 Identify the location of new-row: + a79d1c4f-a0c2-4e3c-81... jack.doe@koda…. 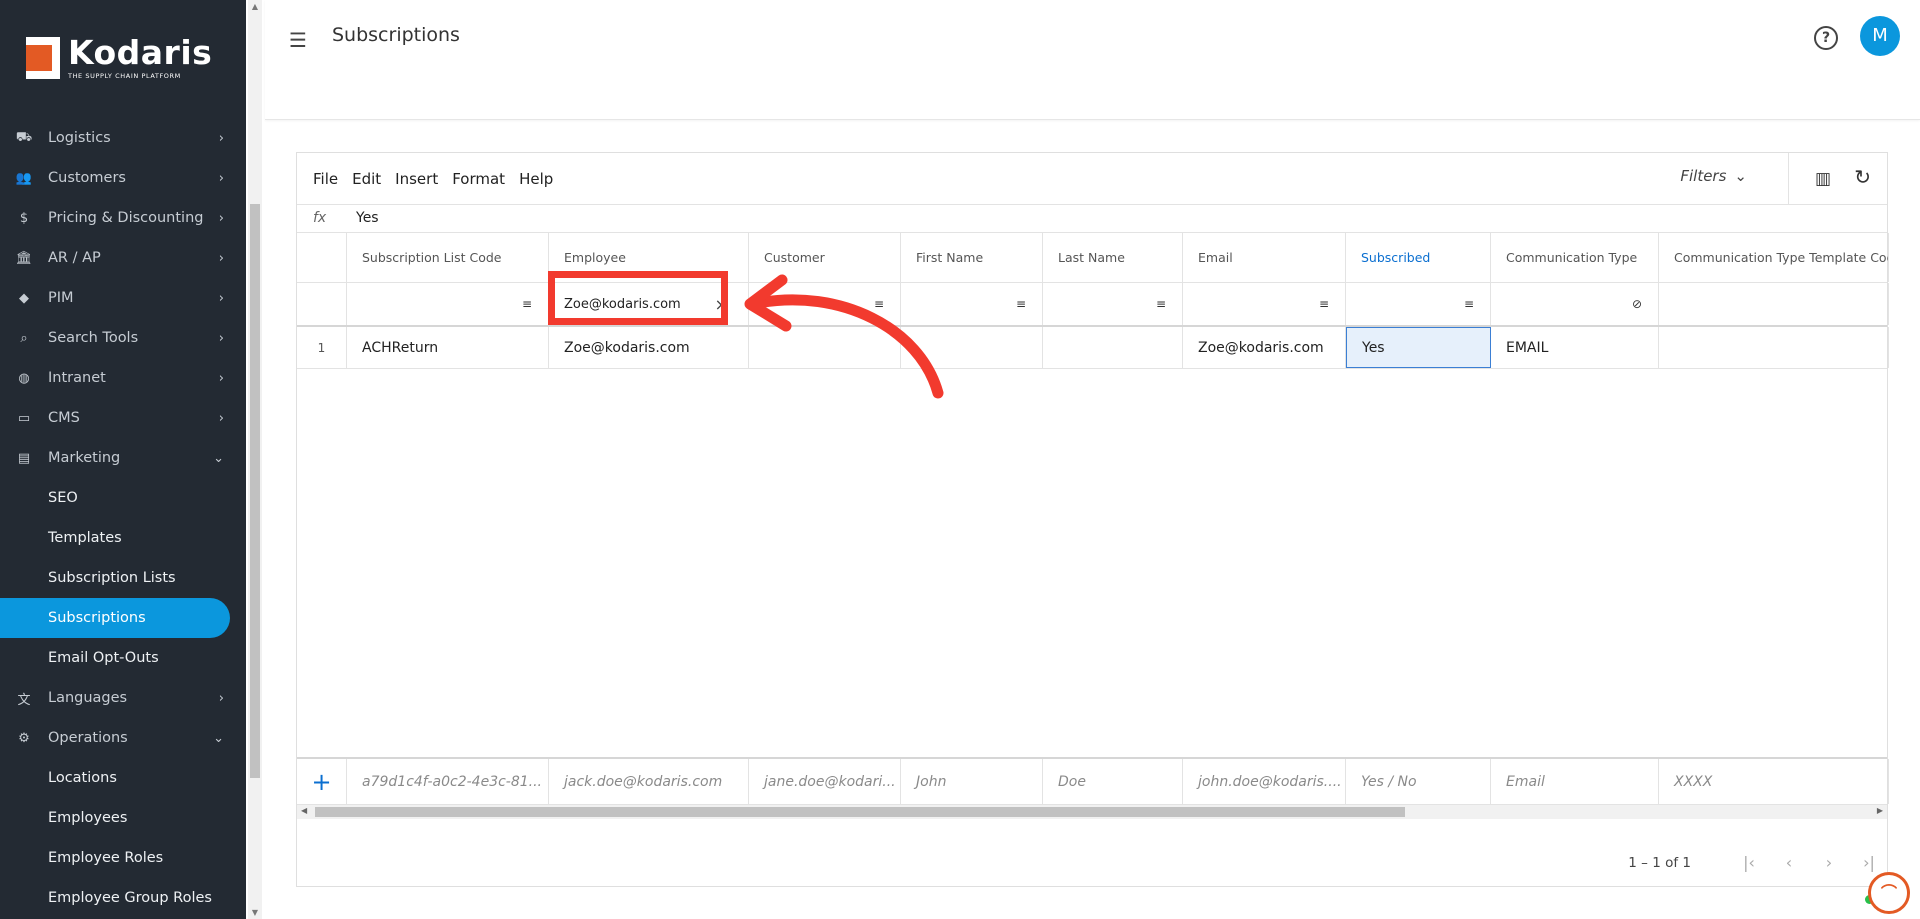
(1093, 781).